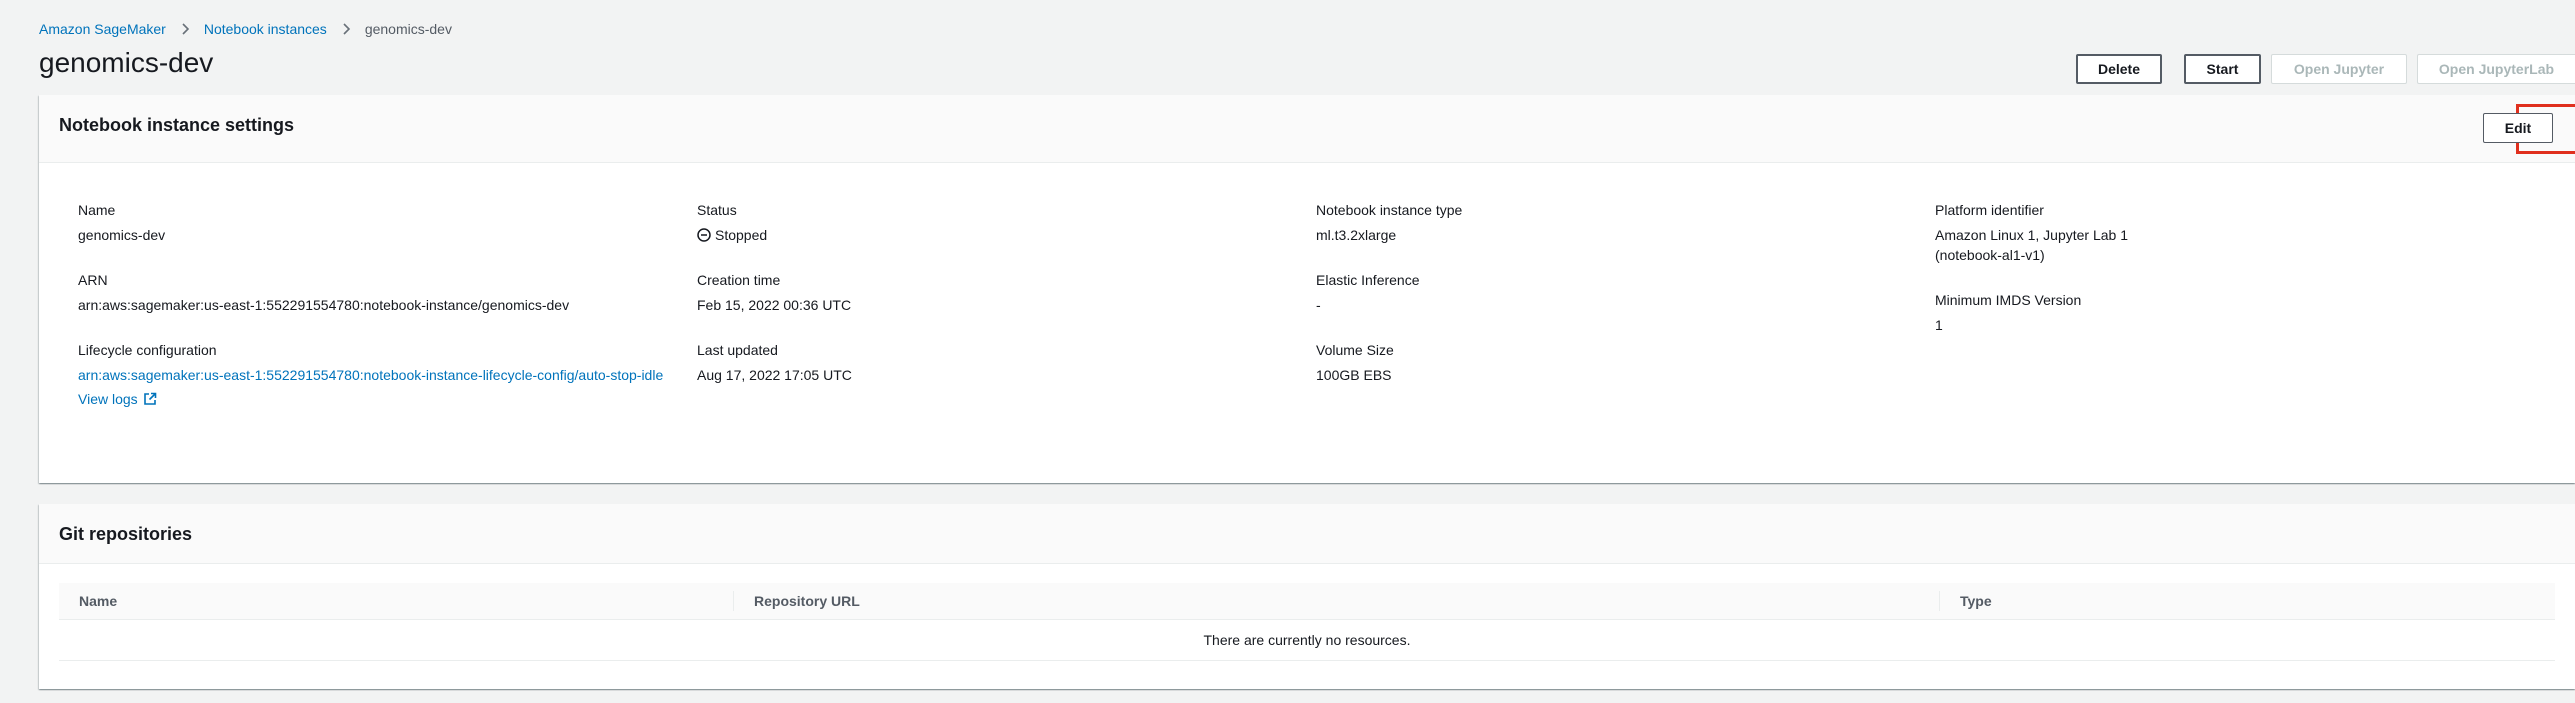  What do you see at coordinates (408, 29) in the screenshot?
I see `breadcrumb-current: genomics-dev` at bounding box center [408, 29].